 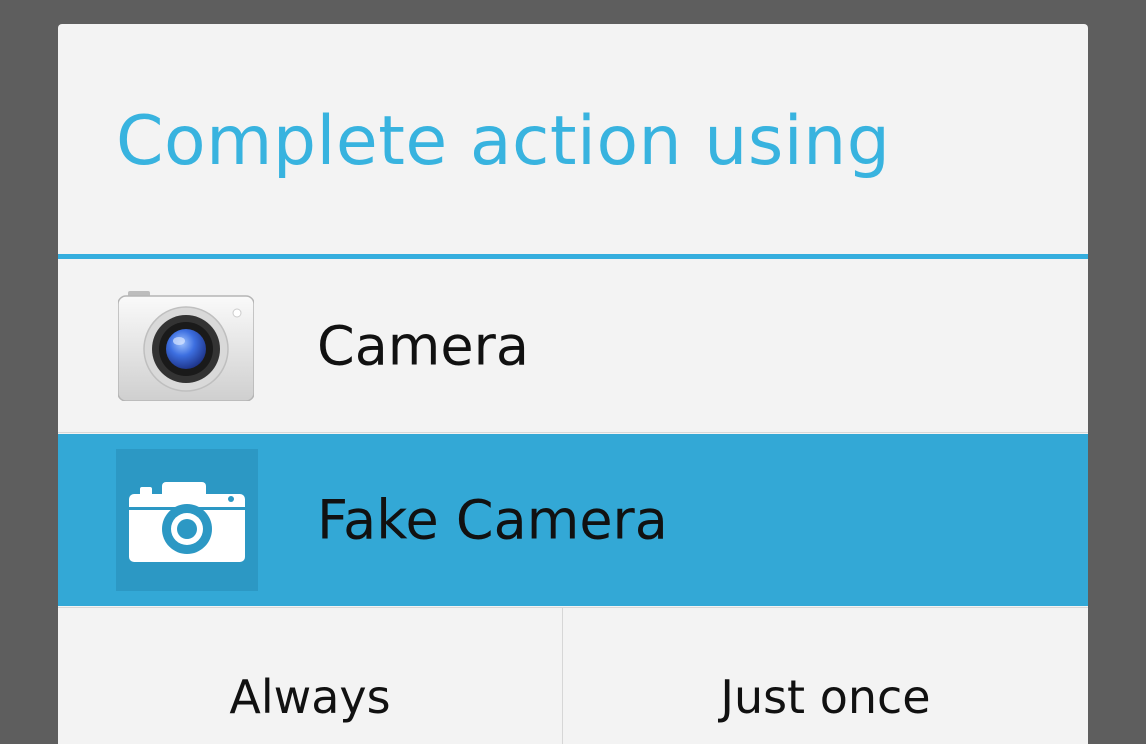 I want to click on always-button: Always, so click(x=310, y=676).